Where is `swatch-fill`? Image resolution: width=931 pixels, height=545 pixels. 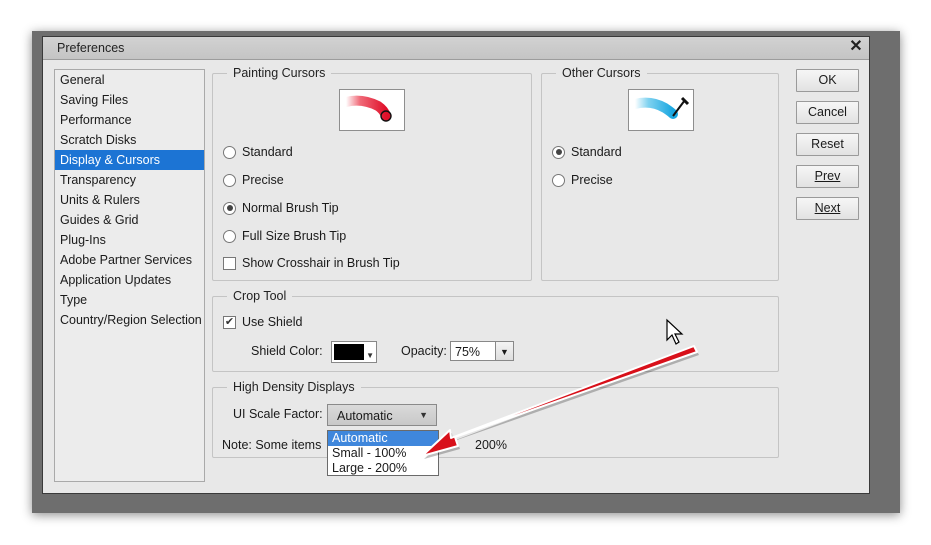 swatch-fill is located at coordinates (349, 352).